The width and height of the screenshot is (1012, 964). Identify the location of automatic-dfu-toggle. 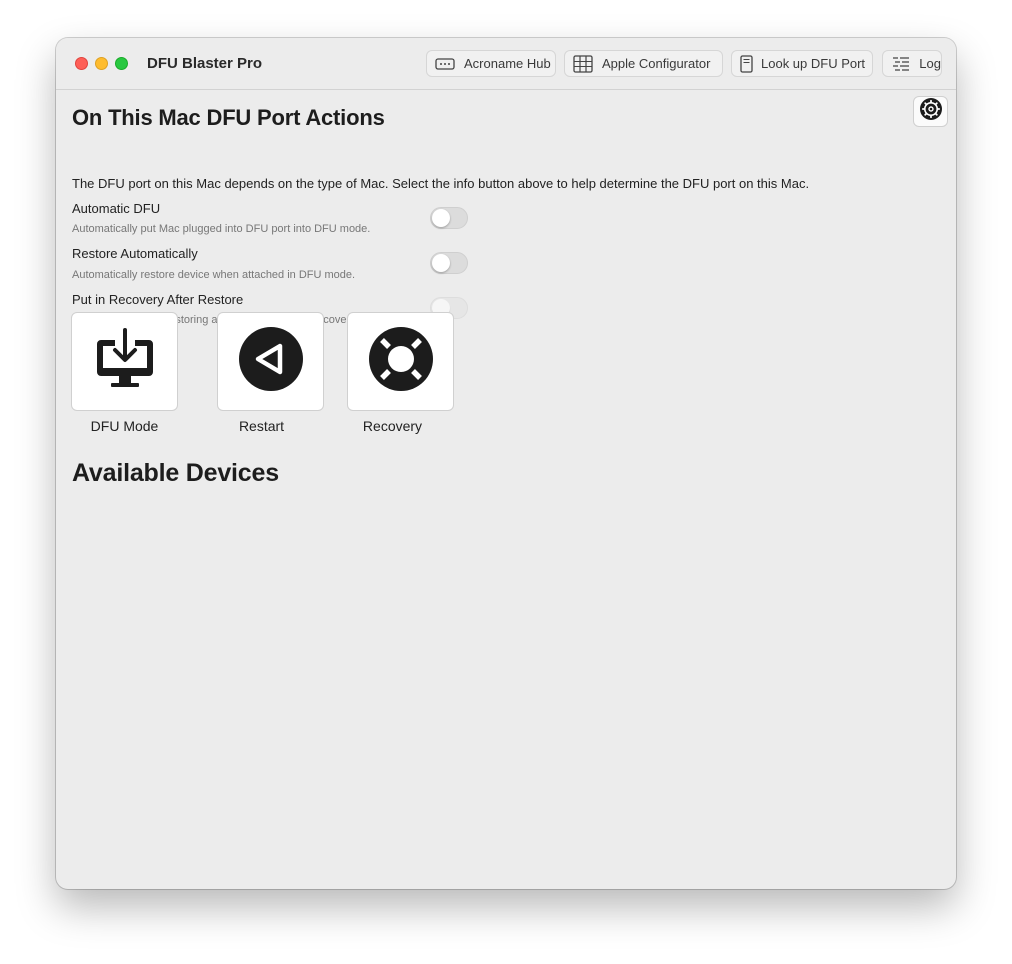
(449, 218).